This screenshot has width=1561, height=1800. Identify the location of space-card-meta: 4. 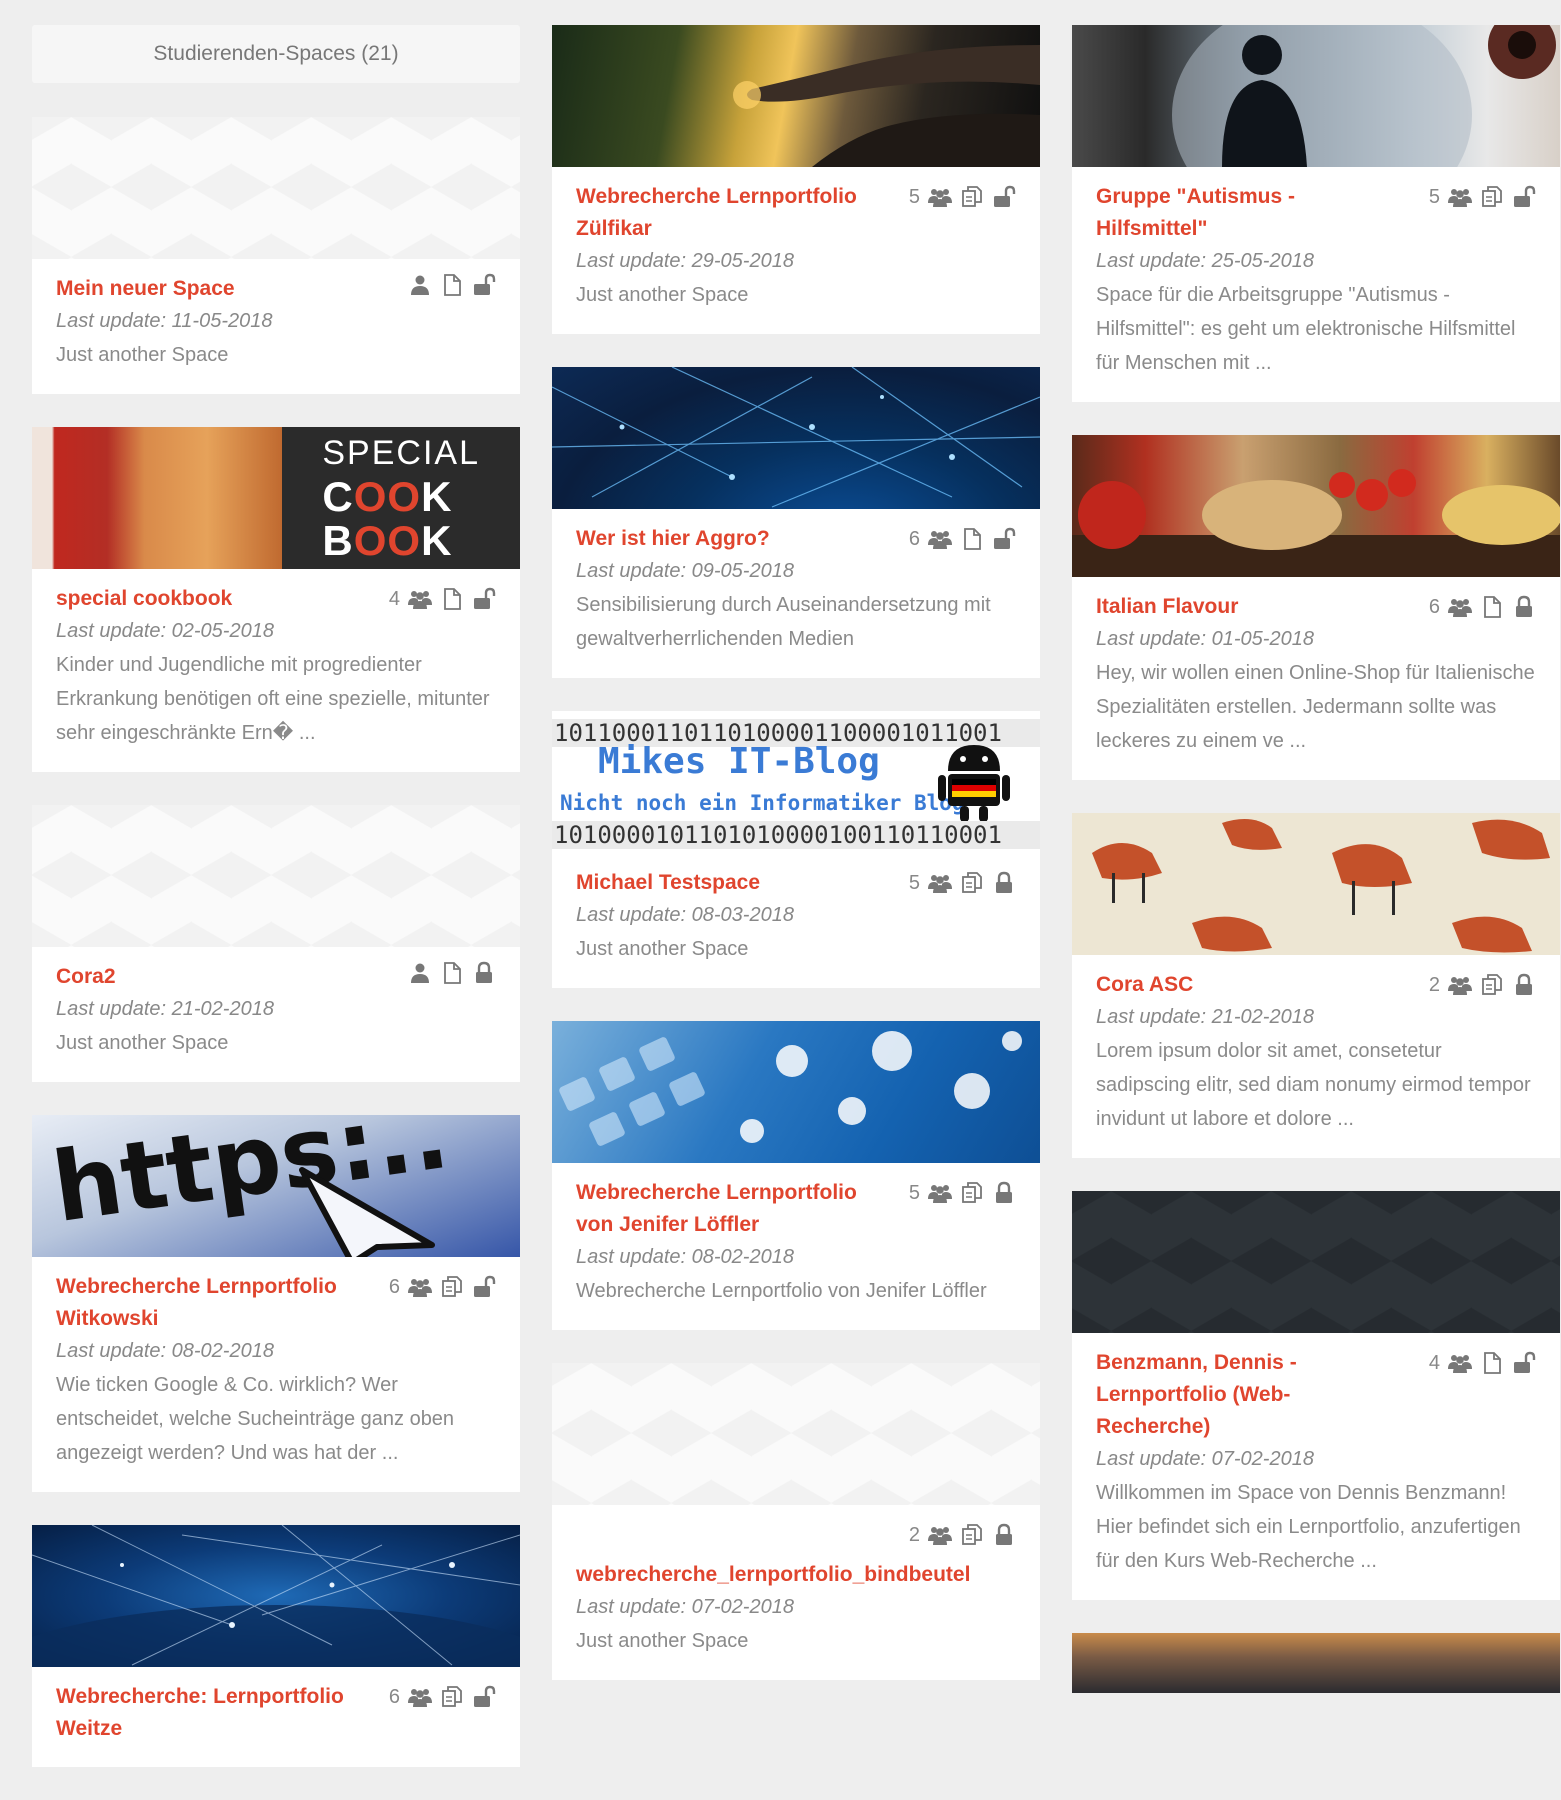
(1482, 1363).